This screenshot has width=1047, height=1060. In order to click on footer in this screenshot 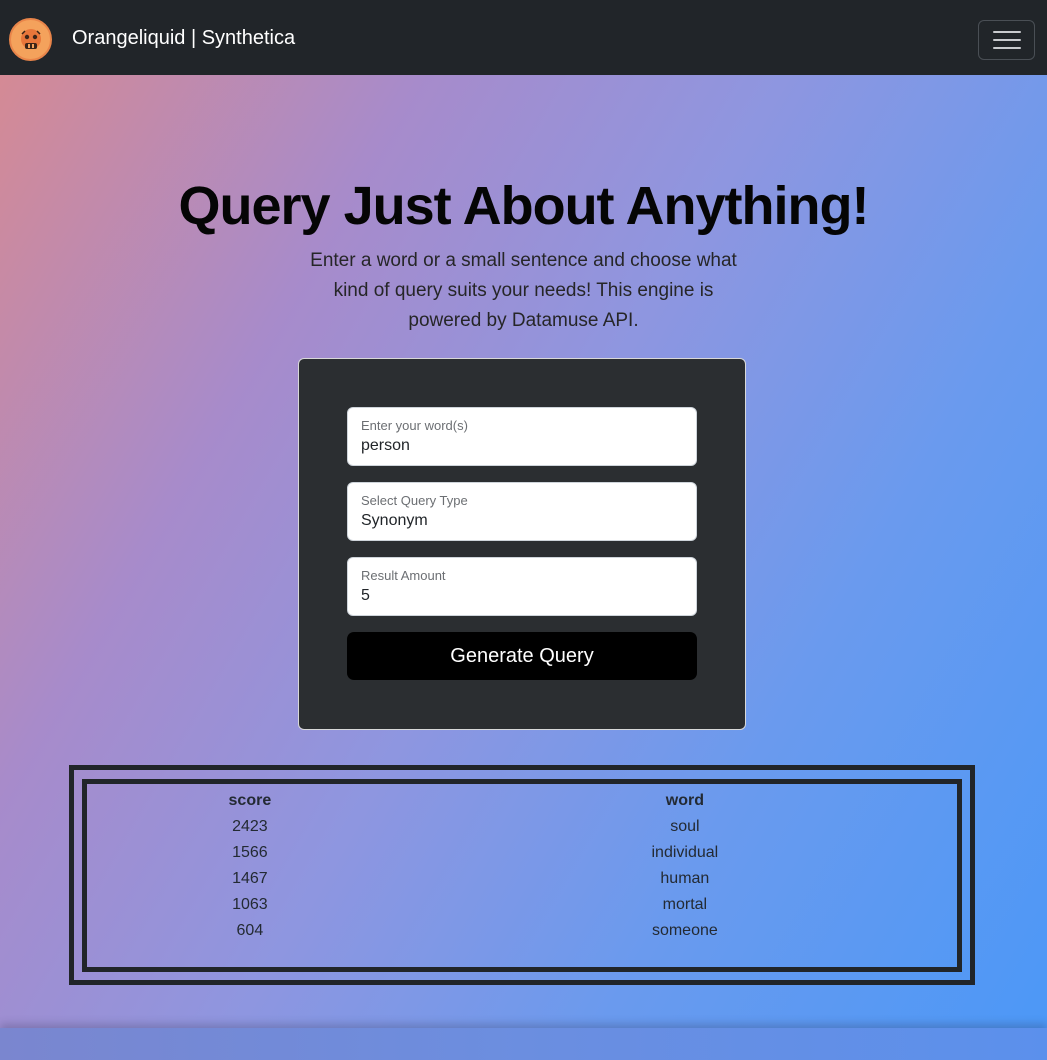, I will do `click(523, 1044)`.